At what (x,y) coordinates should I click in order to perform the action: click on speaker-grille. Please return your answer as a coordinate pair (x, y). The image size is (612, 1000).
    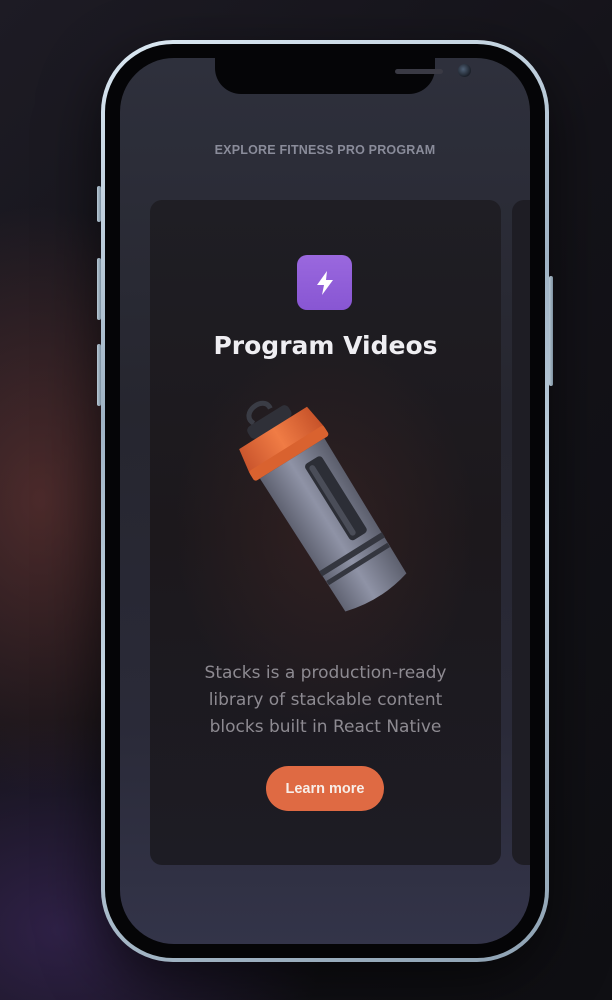
    Looking at the image, I should click on (419, 71).